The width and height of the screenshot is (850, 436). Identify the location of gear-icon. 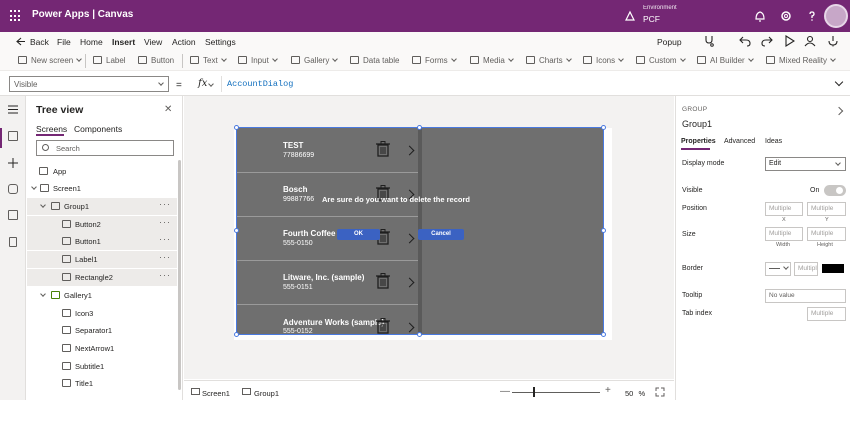
(786, 16).